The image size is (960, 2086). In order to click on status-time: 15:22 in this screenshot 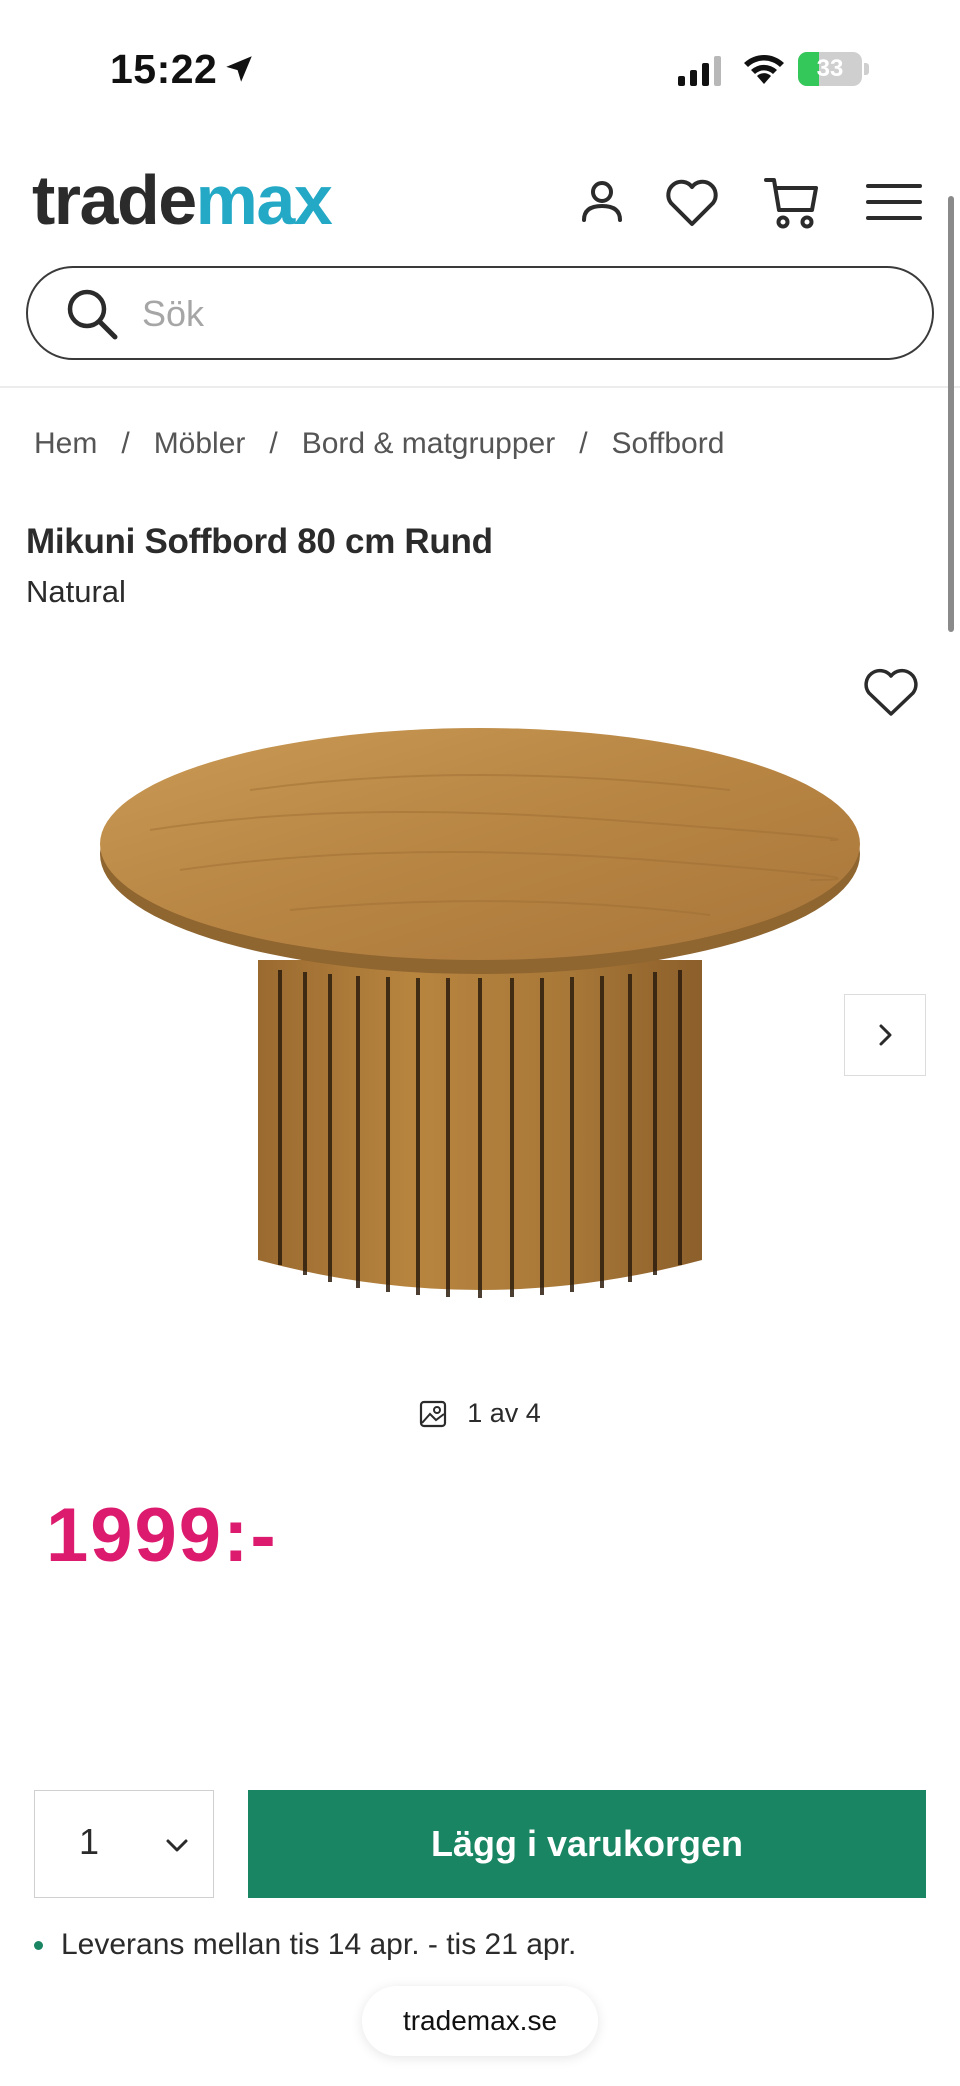, I will do `click(164, 69)`.